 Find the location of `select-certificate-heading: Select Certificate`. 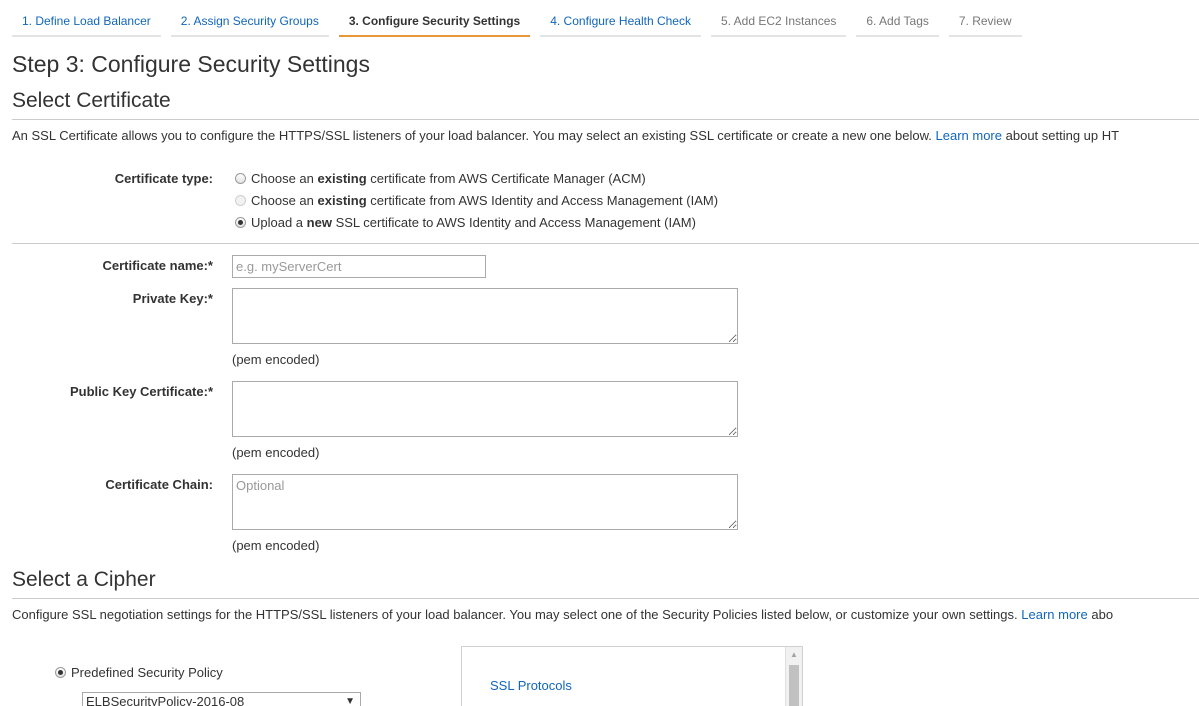

select-certificate-heading: Select Certificate is located at coordinates (91, 100).